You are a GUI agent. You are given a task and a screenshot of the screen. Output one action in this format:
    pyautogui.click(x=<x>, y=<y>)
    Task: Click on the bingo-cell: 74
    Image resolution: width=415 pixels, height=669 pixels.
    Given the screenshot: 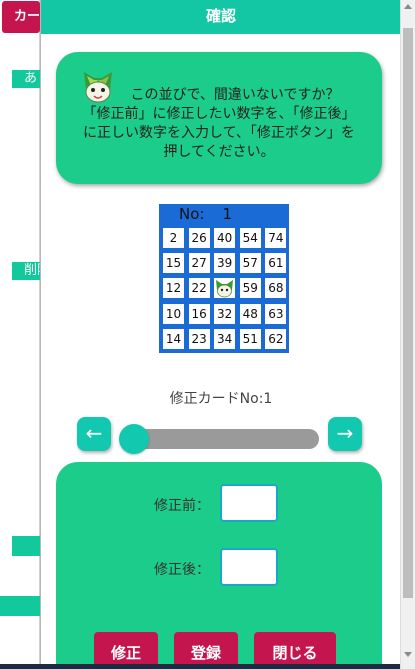 What is the action you would take?
    pyautogui.click(x=276, y=238)
    